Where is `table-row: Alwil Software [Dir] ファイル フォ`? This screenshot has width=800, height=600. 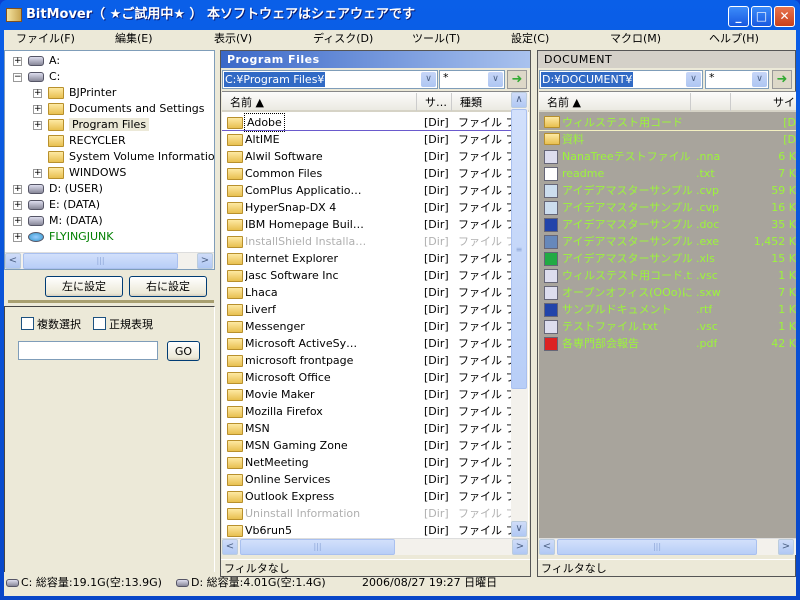
table-row: Alwil Software [Dir] ファイル フォ is located at coordinates (366, 156).